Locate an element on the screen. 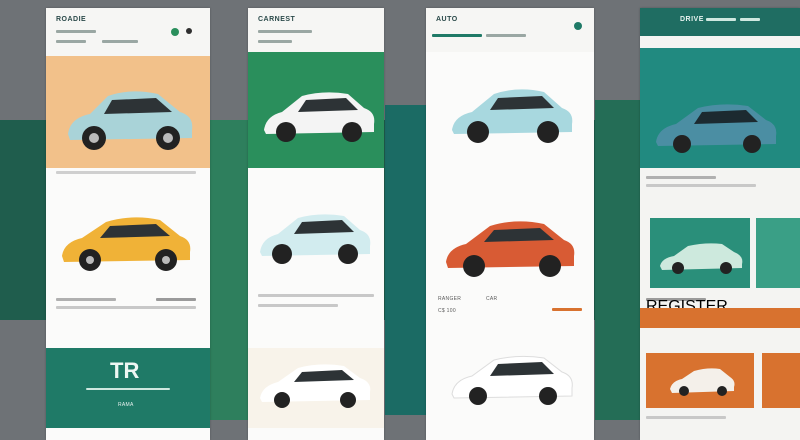  screen-2-header: CARNEST is located at coordinates (316, 30).